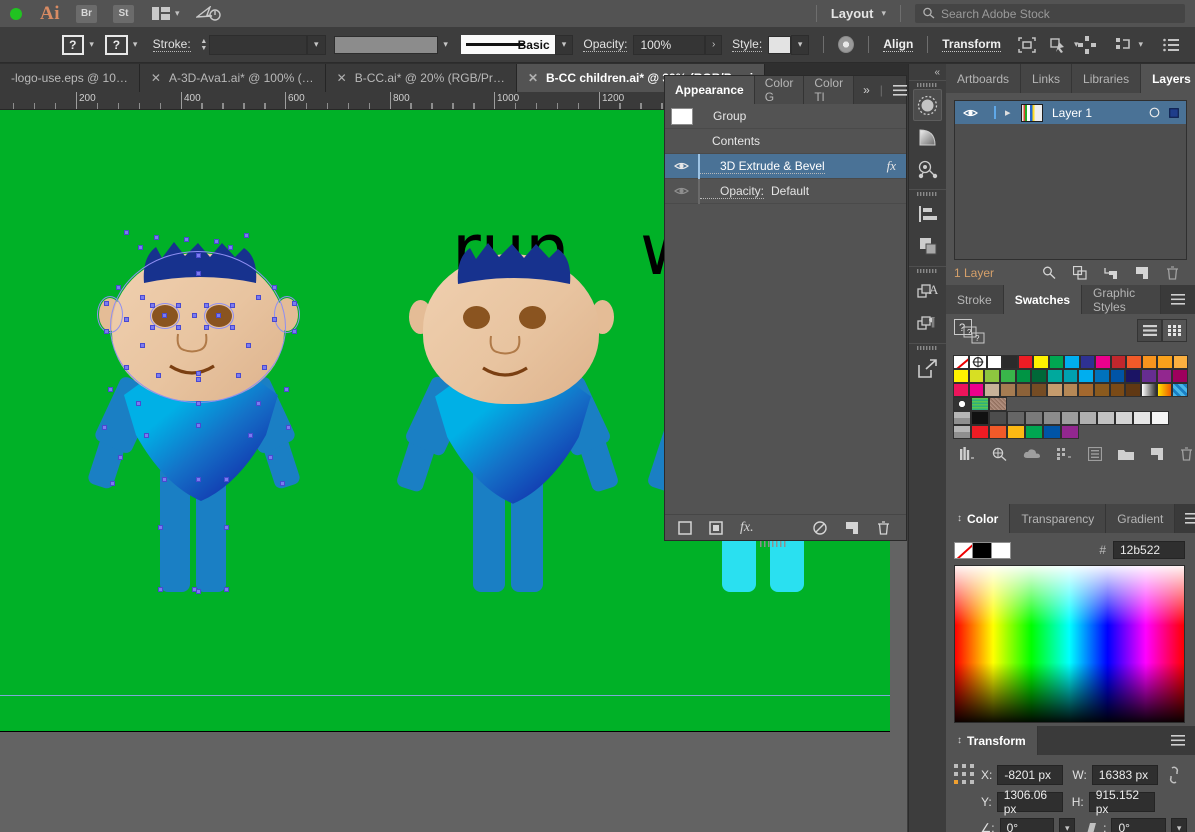  I want to click on arrange-icon: ▾, so click(1129, 45).